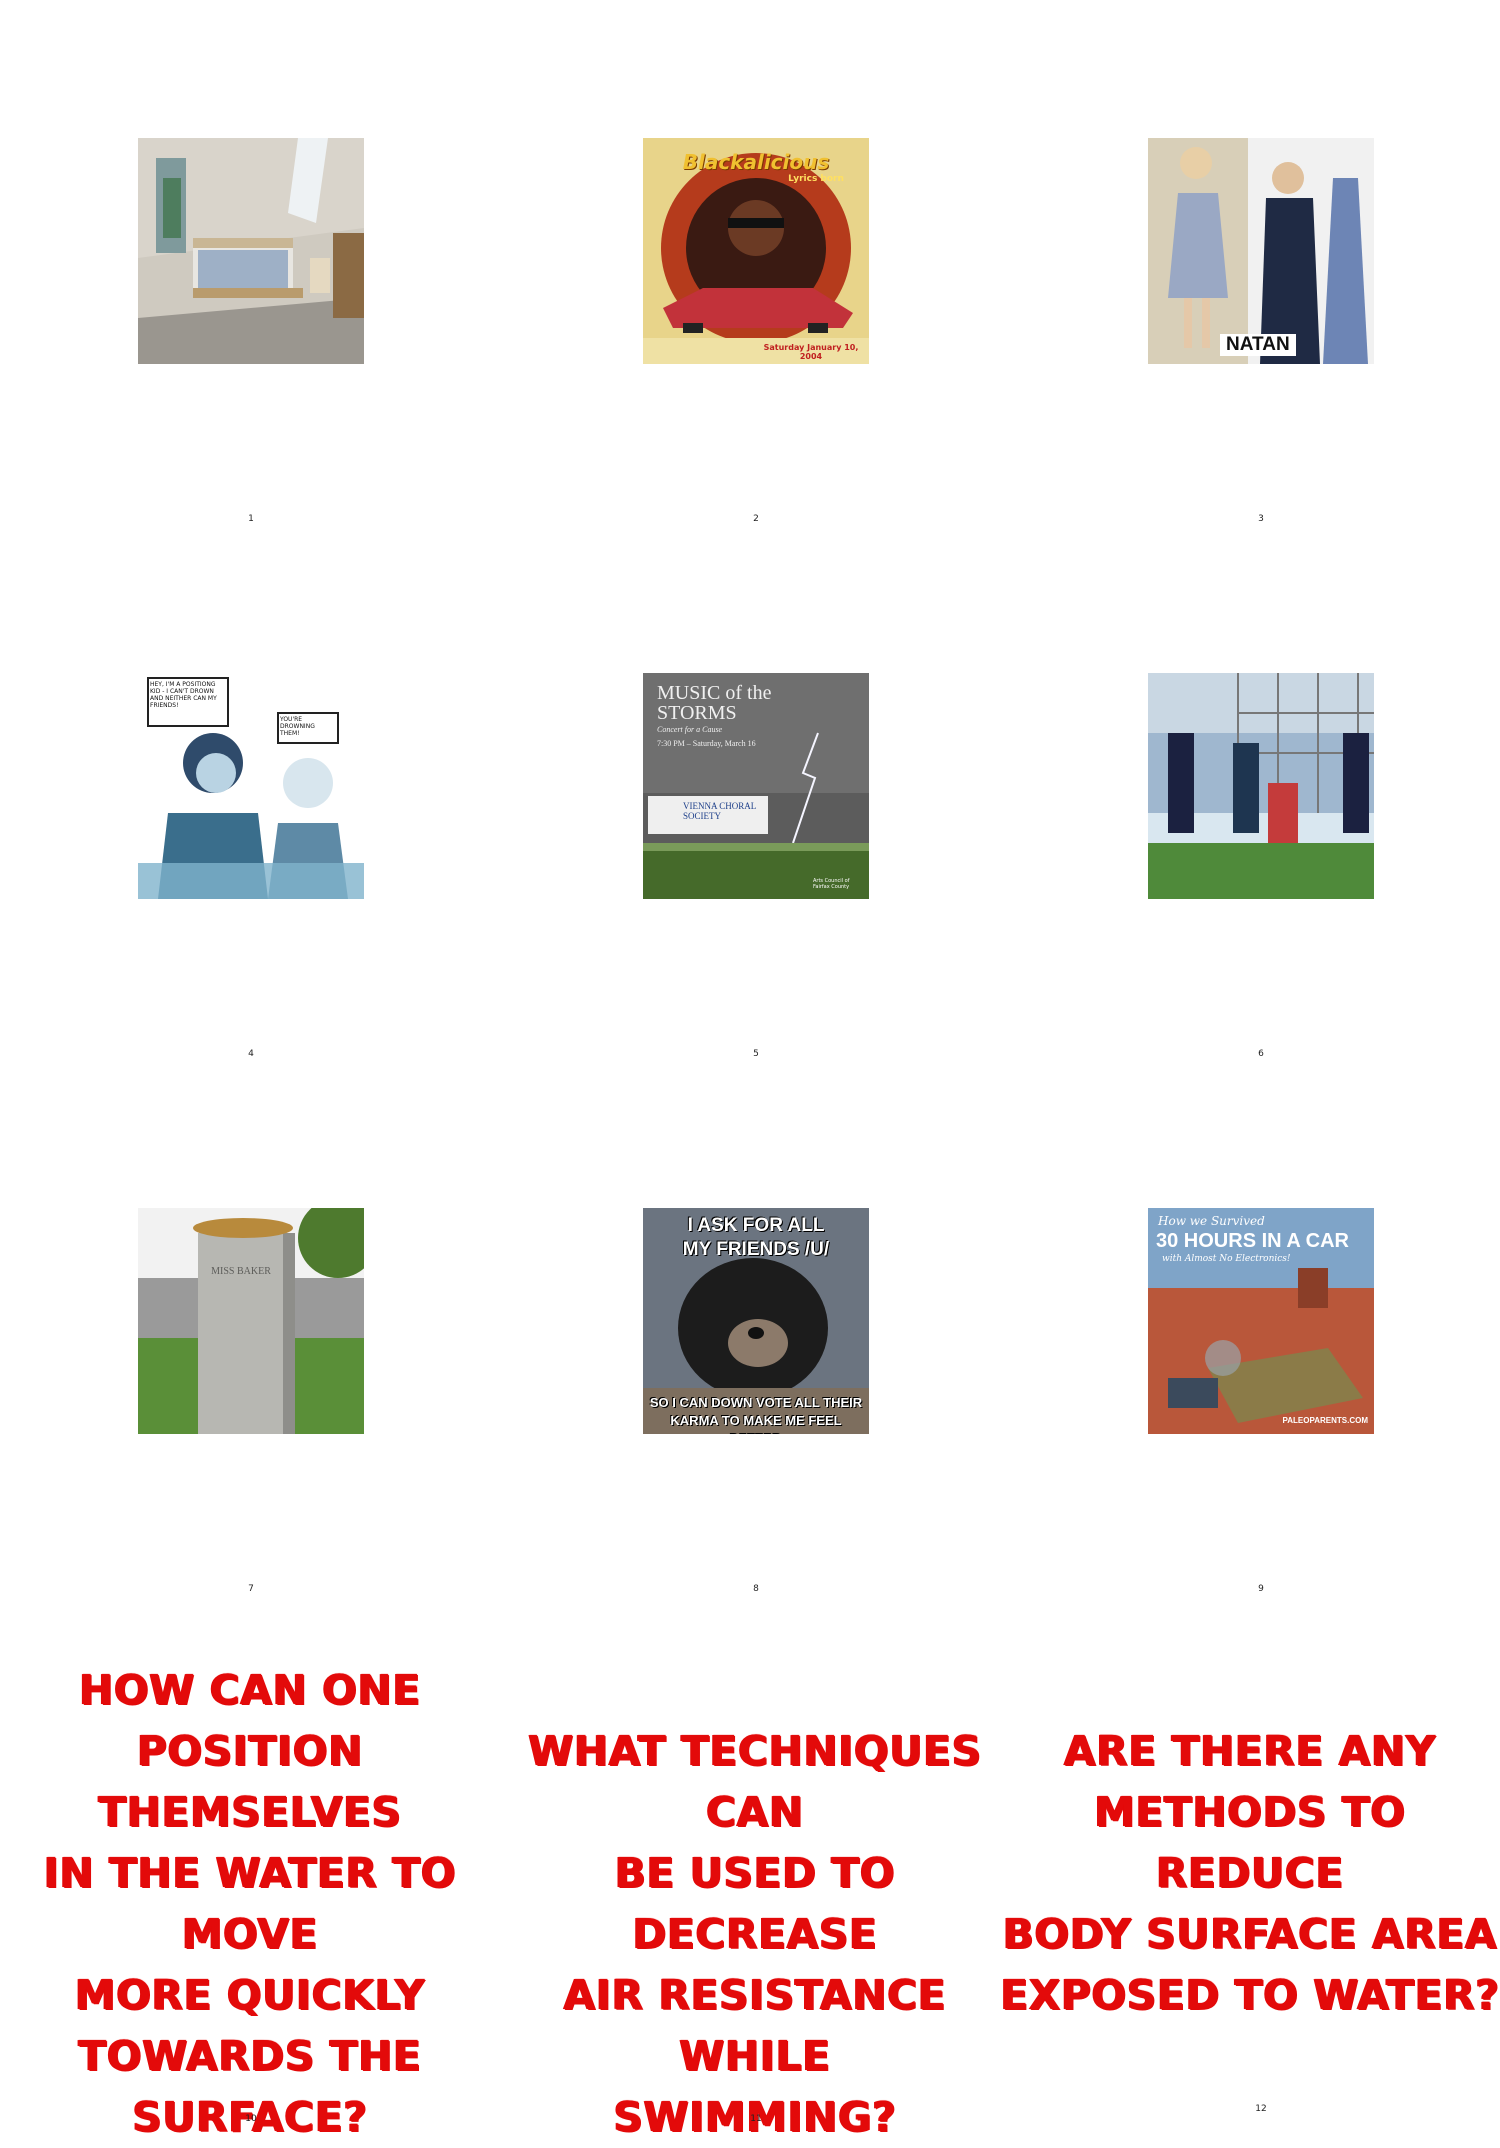 This screenshot has width=1500, height=2148. Describe the element at coordinates (251, 1054) in the screenshot. I see `image-number: 4` at that location.